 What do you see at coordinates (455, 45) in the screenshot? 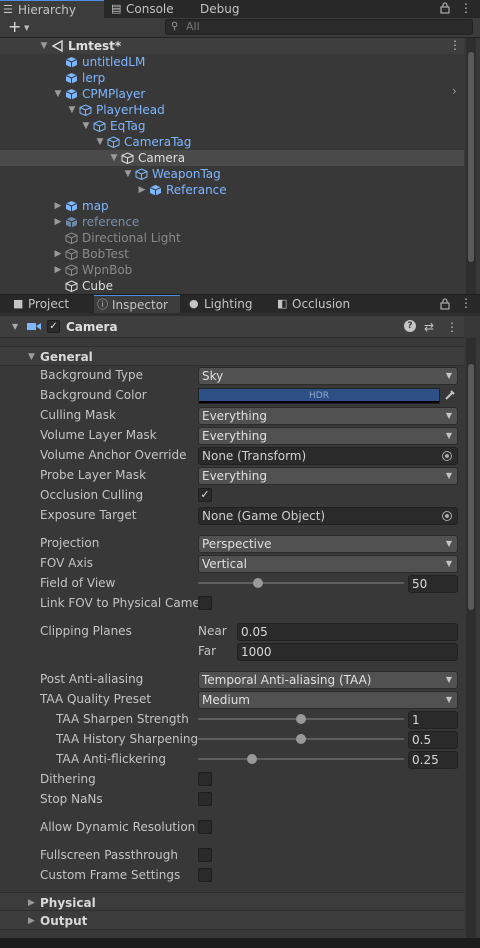
I see `scene-menu-icon: ⋮` at bounding box center [455, 45].